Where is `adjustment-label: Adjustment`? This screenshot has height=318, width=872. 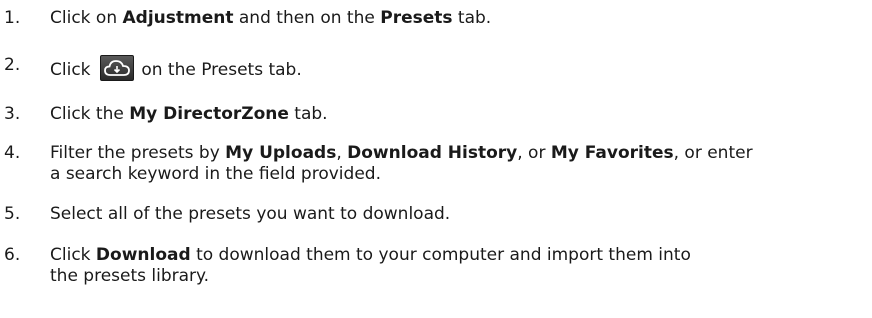
adjustment-label: Adjustment is located at coordinates (178, 18).